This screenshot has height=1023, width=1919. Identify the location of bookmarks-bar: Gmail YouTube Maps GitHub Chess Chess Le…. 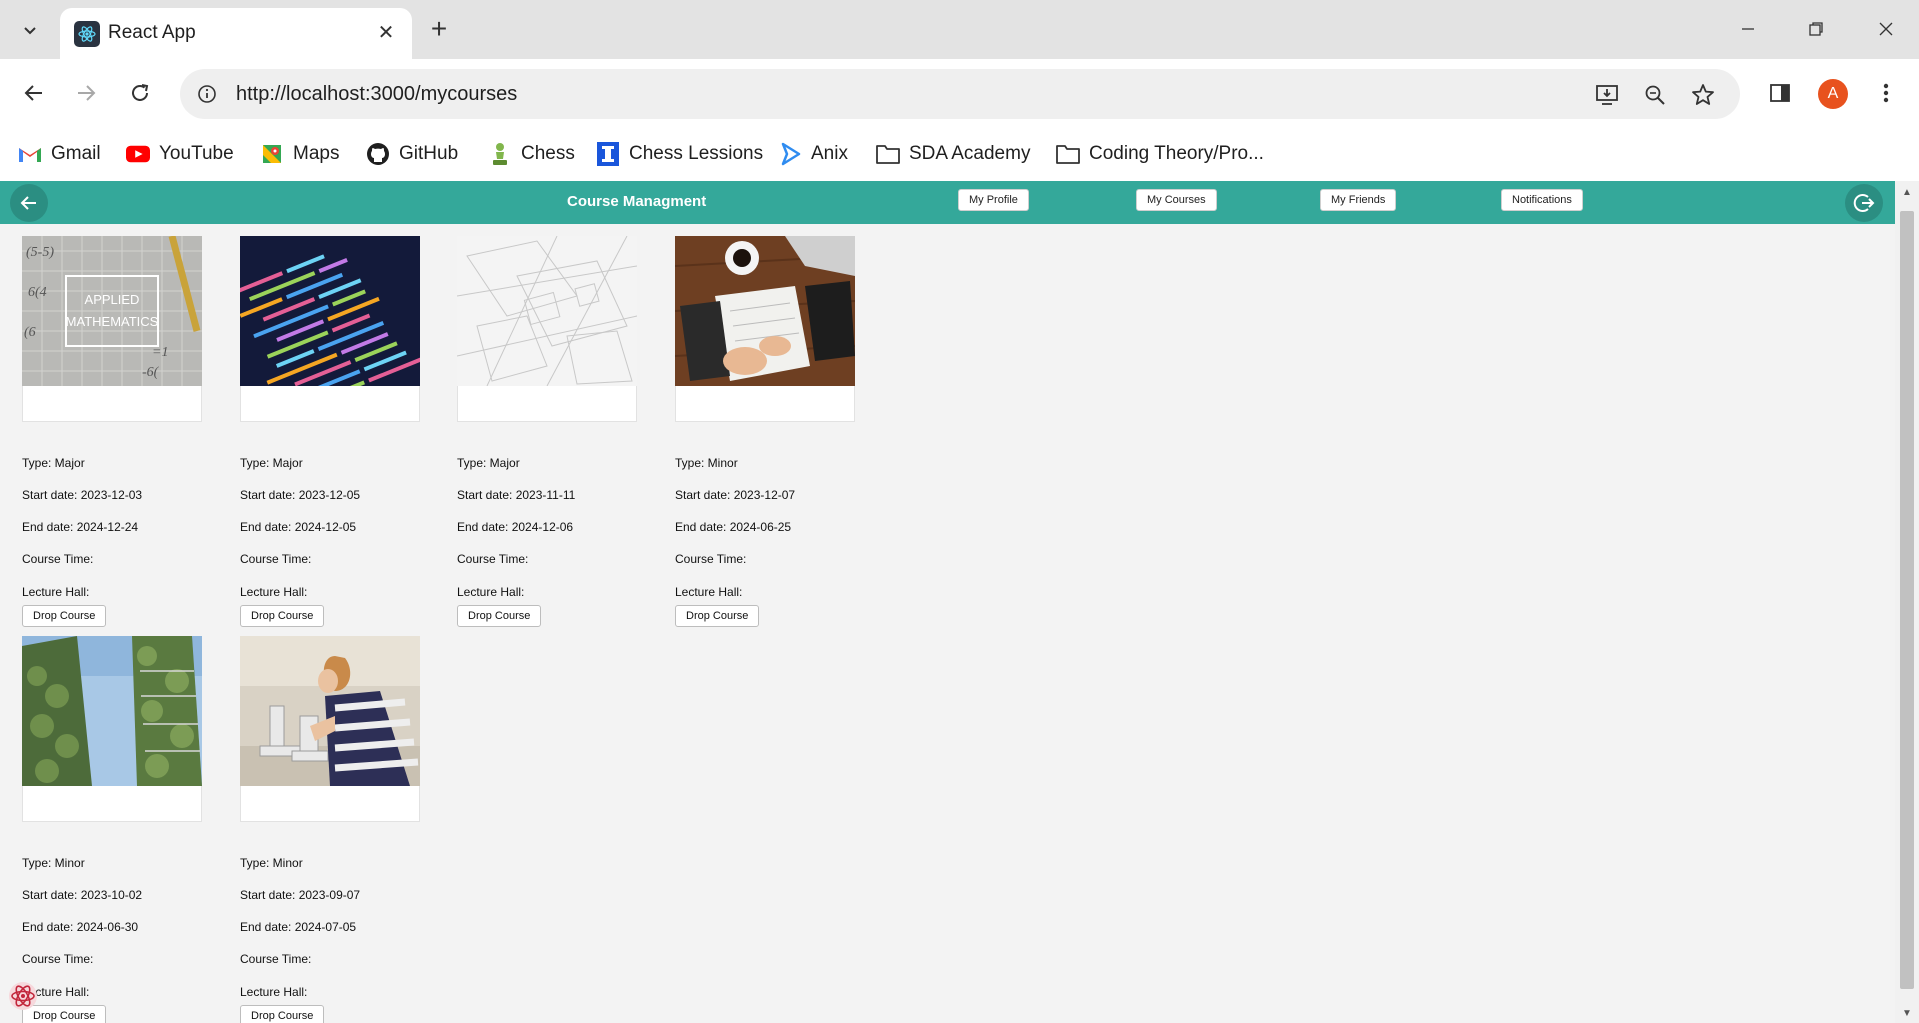
(959, 155).